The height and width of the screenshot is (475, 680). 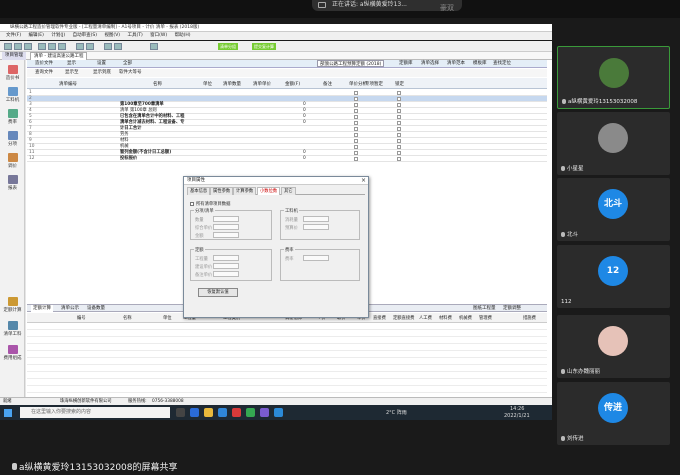 What do you see at coordinates (194, 412) in the screenshot?
I see `edge-icon` at bounding box center [194, 412].